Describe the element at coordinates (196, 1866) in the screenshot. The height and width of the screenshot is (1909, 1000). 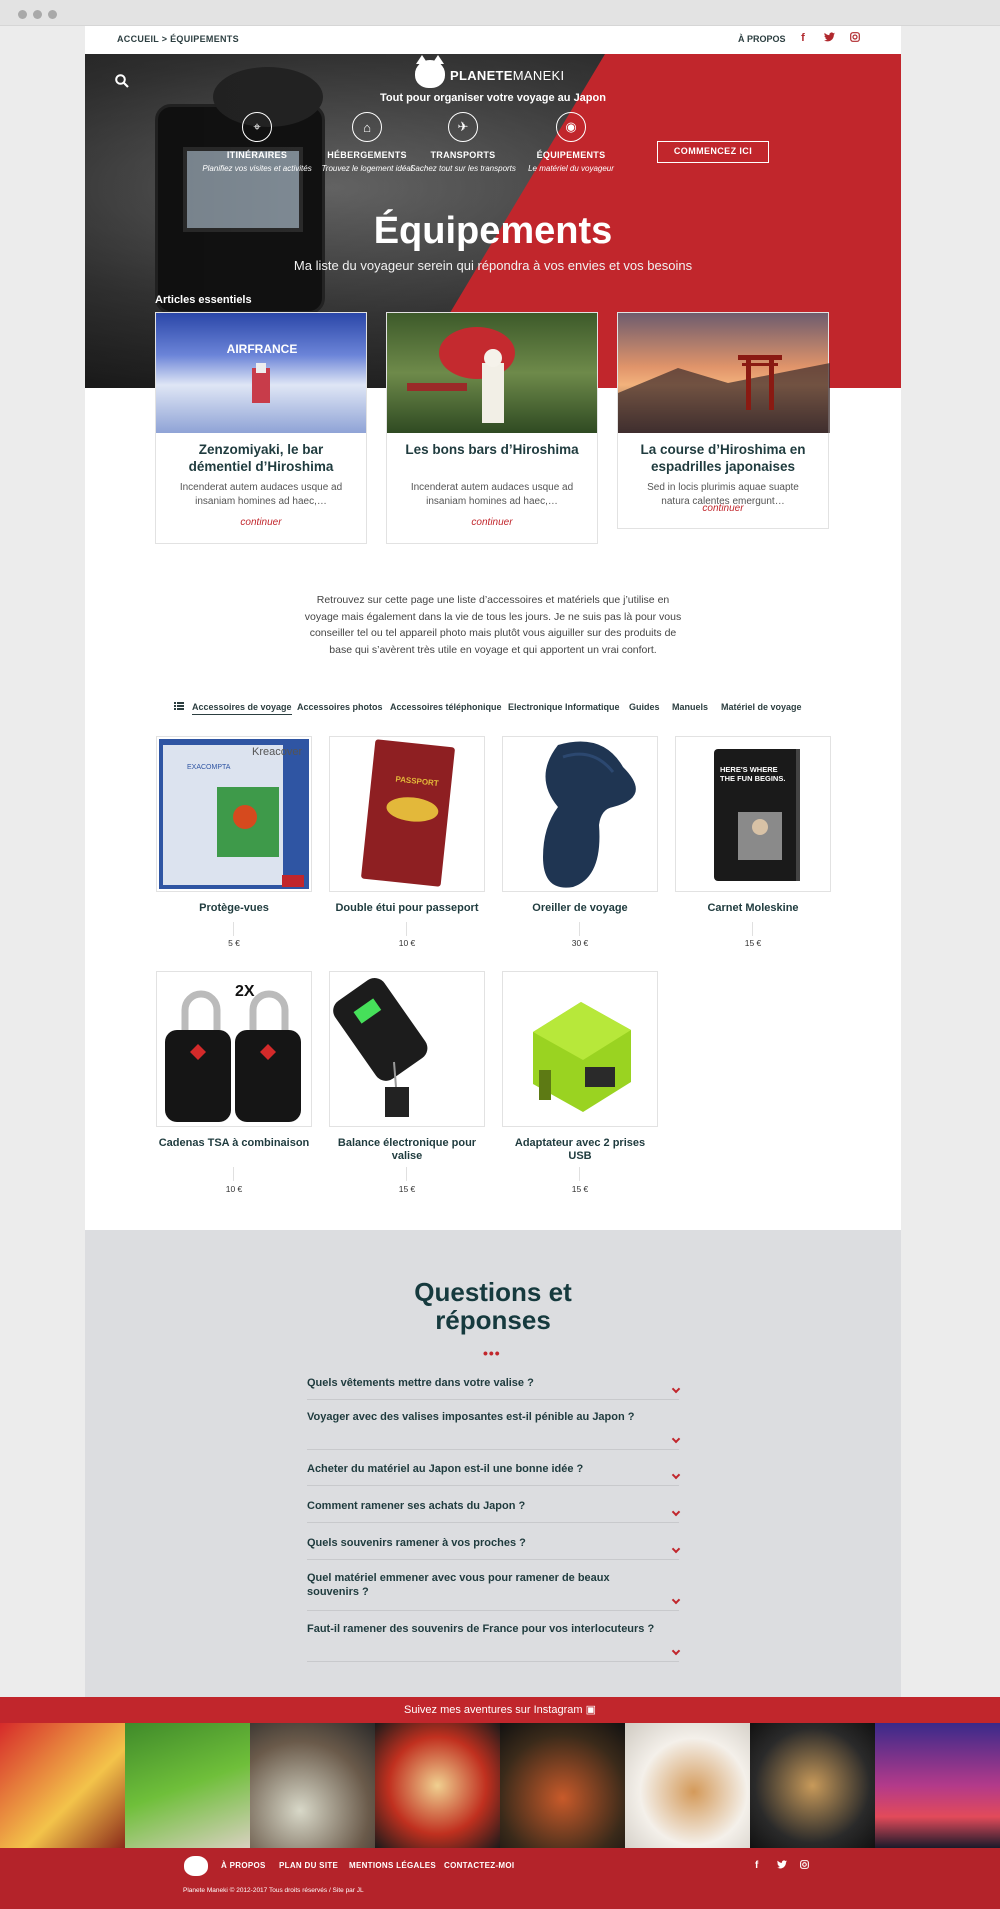
I see `maneki-cat-icon` at that location.